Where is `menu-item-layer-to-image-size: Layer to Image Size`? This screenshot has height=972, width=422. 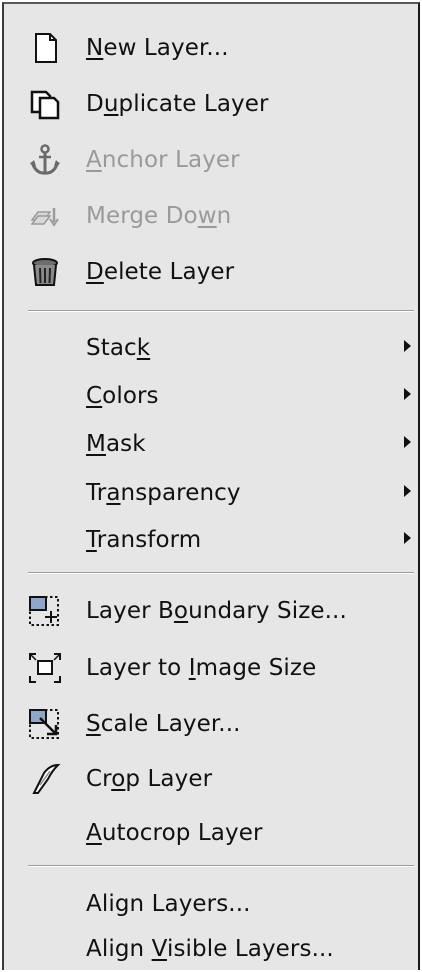 menu-item-layer-to-image-size: Layer to Image Size is located at coordinates (209, 668).